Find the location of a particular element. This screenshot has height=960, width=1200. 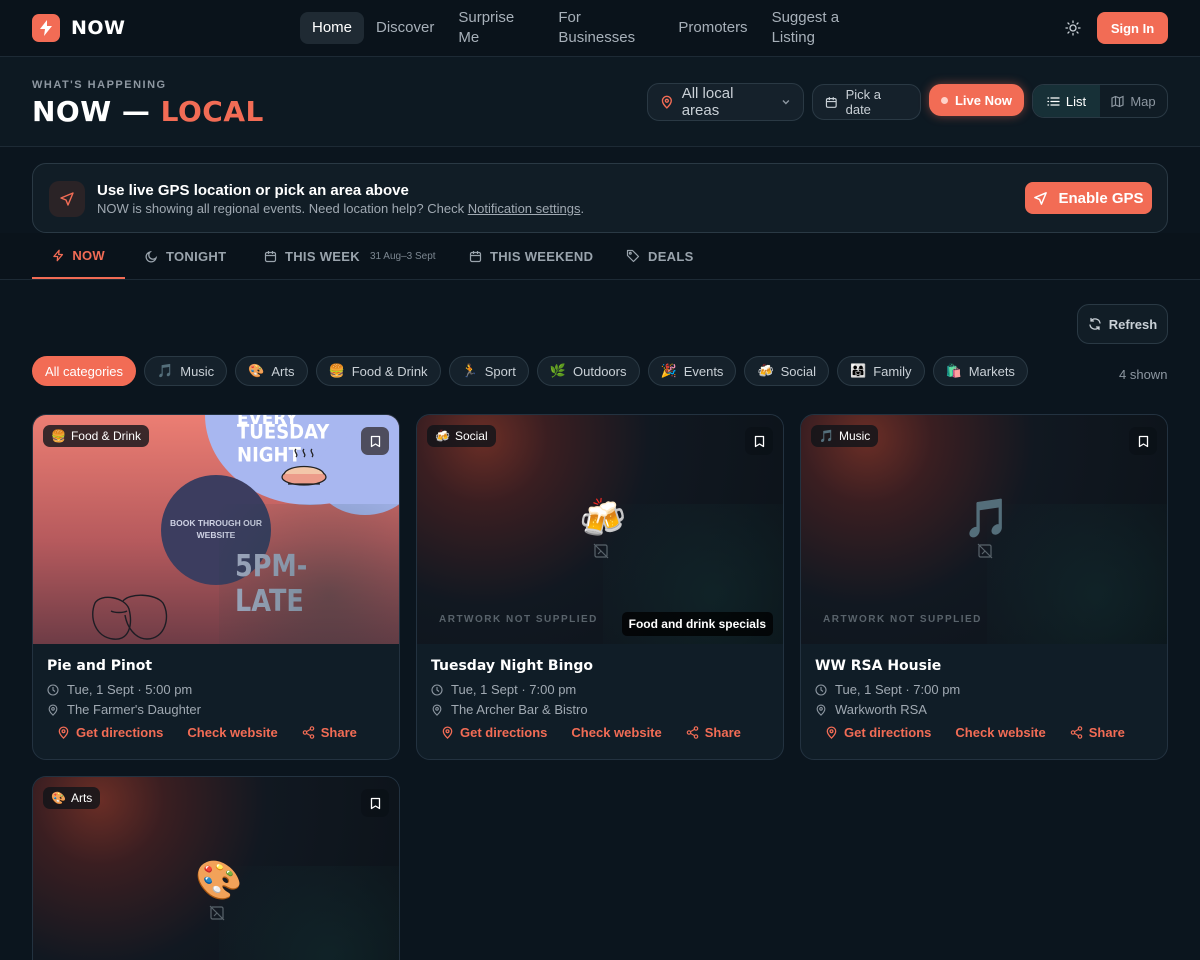

category-markets: 🛍️ Markets is located at coordinates (980, 371).